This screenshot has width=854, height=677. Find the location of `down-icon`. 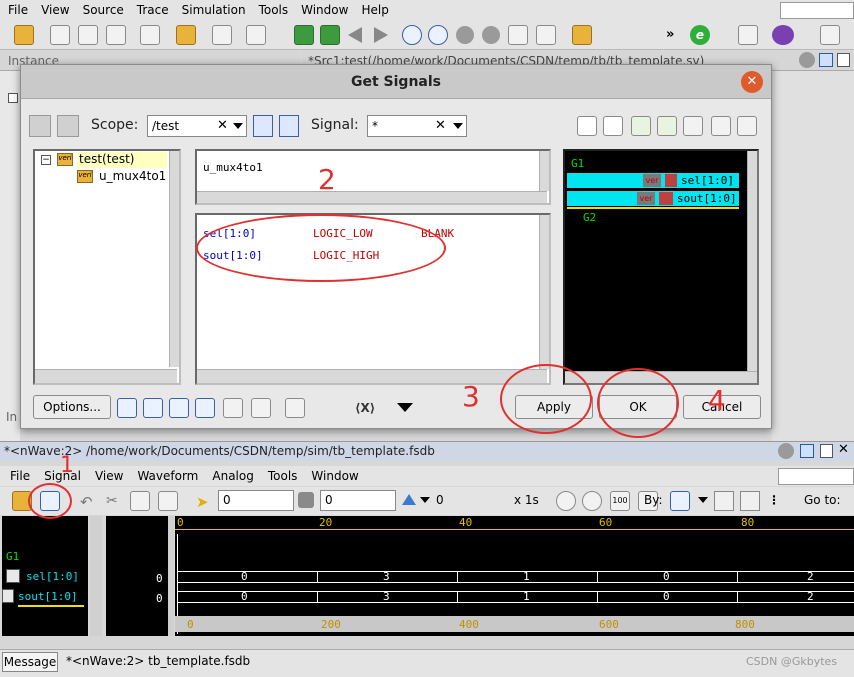

down-icon is located at coordinates (491, 35).